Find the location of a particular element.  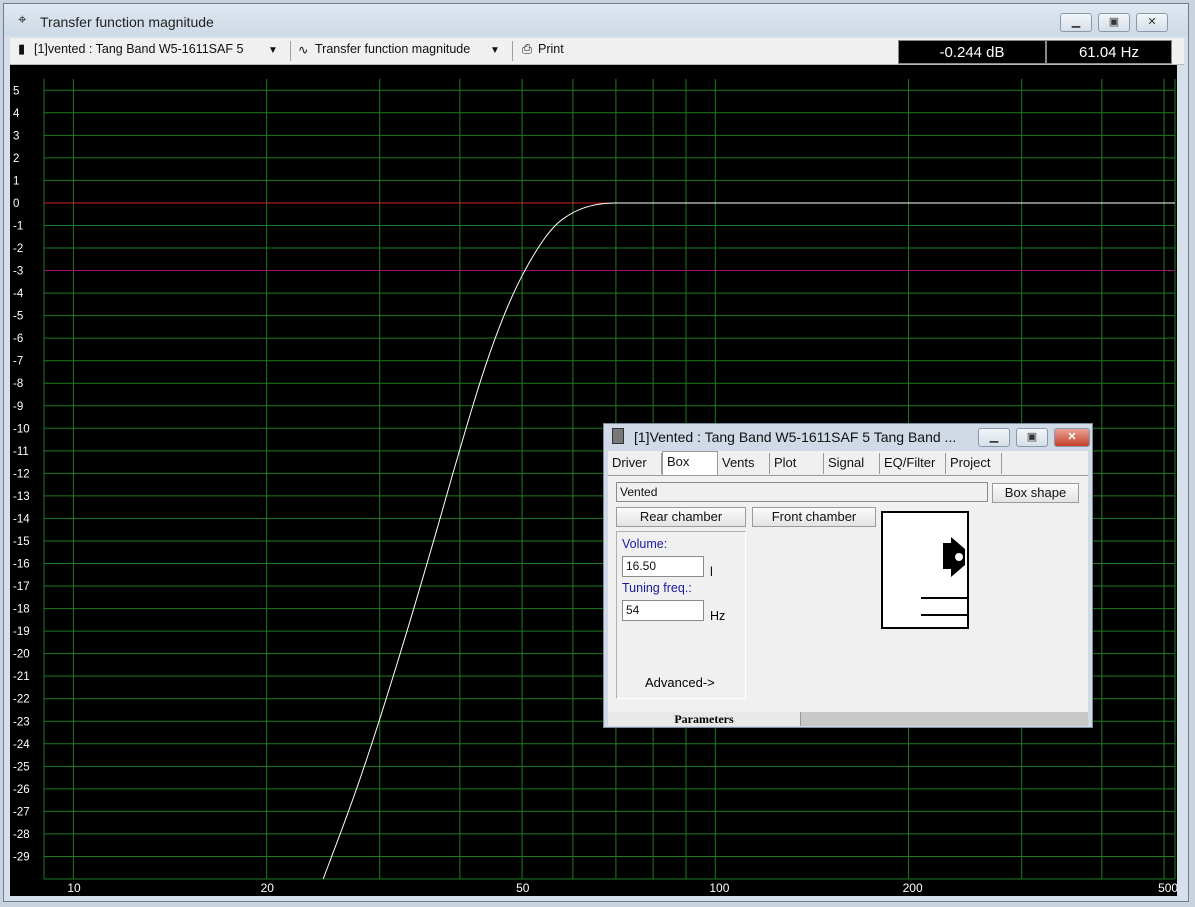

y-tick-label: 2 is located at coordinates (16, 159).